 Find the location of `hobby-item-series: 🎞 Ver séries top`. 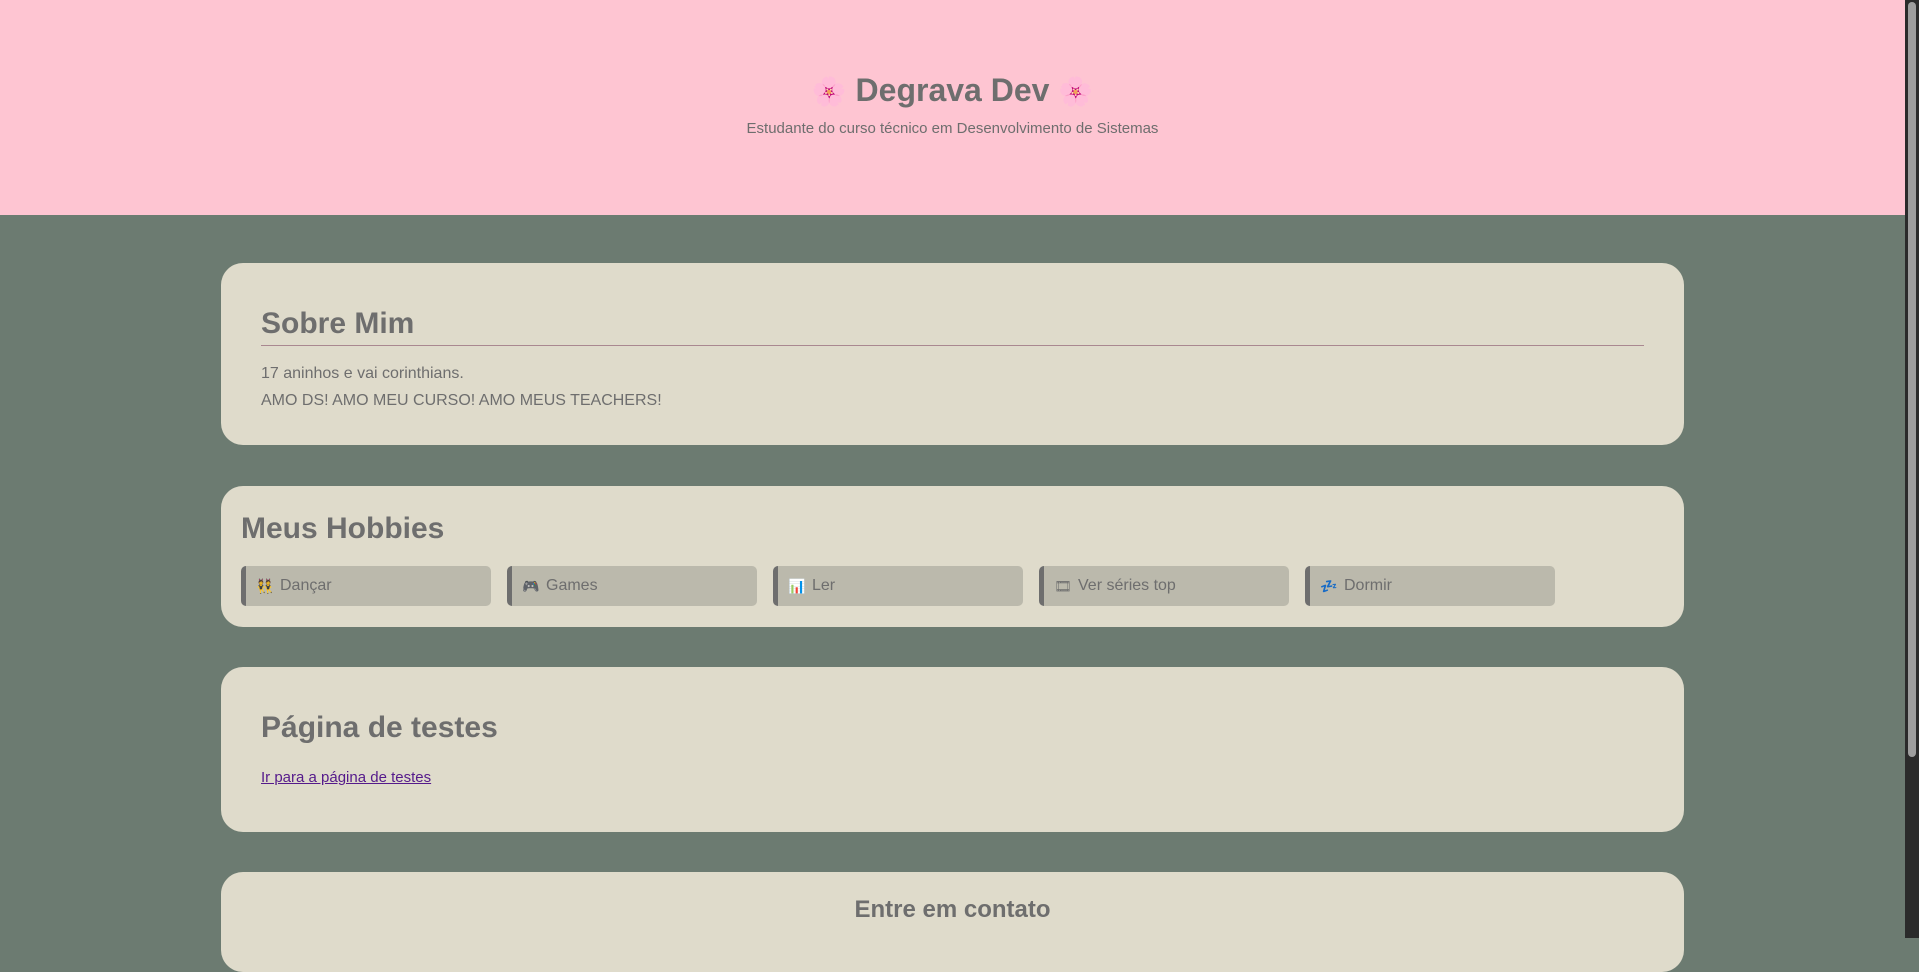

hobby-item-series: 🎞 Ver séries top is located at coordinates (1164, 586).